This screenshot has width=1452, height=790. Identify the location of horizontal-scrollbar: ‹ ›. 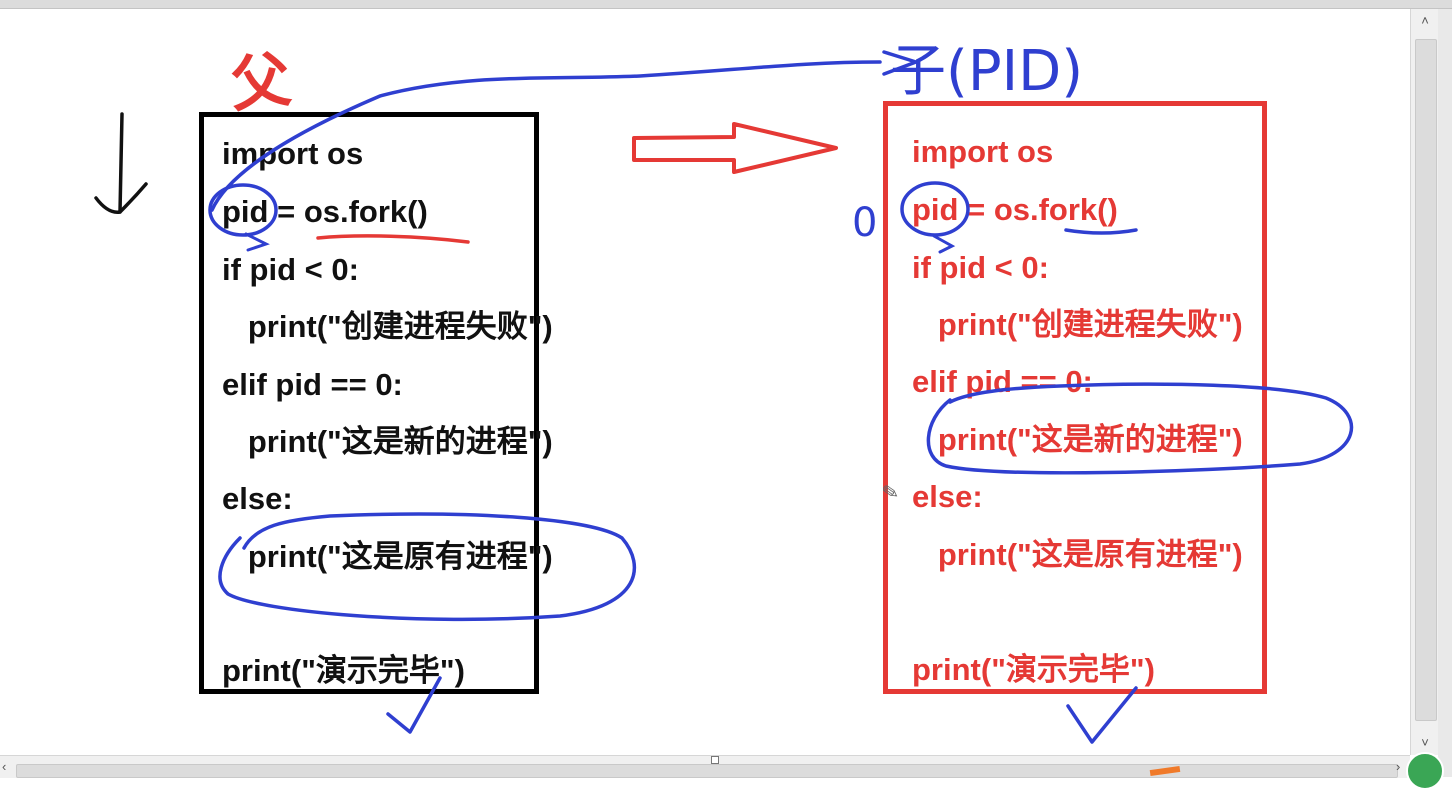
(705, 766).